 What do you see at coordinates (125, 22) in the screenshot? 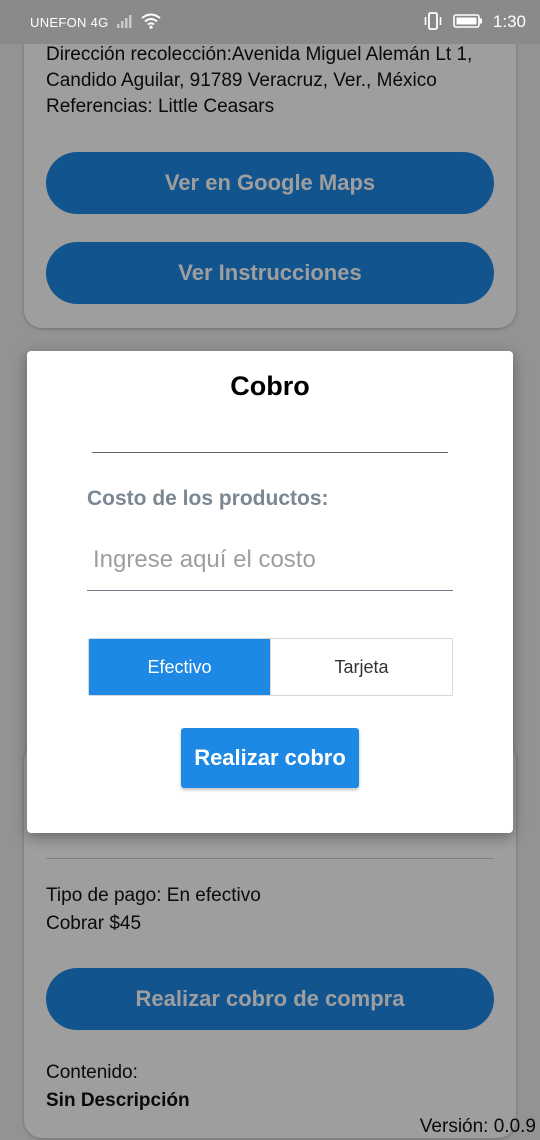
I see `signal-icon` at bounding box center [125, 22].